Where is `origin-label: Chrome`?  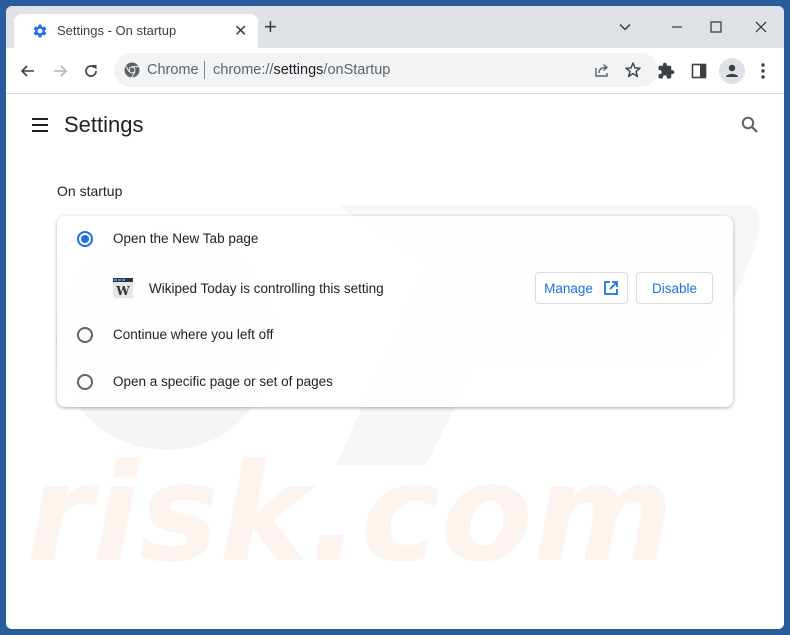
origin-label: Chrome is located at coordinates (173, 70).